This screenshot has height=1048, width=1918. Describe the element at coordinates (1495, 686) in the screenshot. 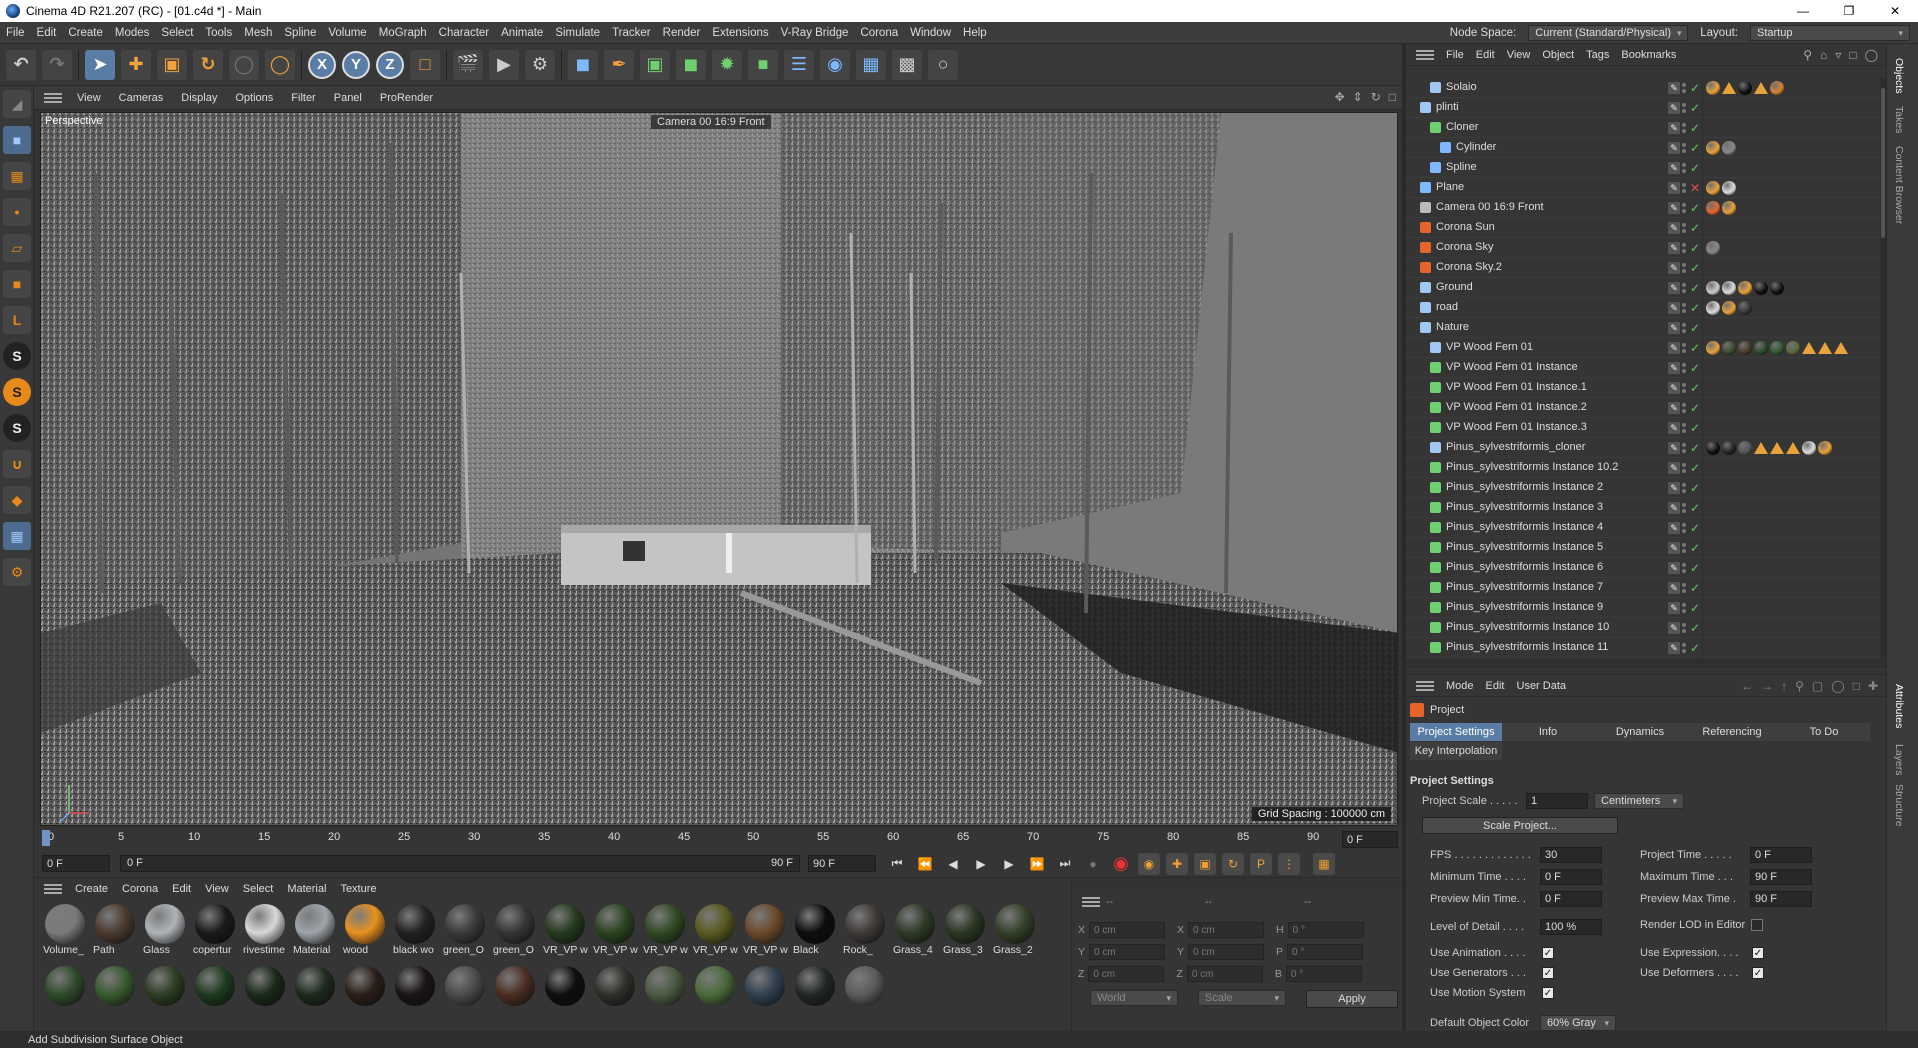

I see `attr-menu-edit: Edit` at that location.